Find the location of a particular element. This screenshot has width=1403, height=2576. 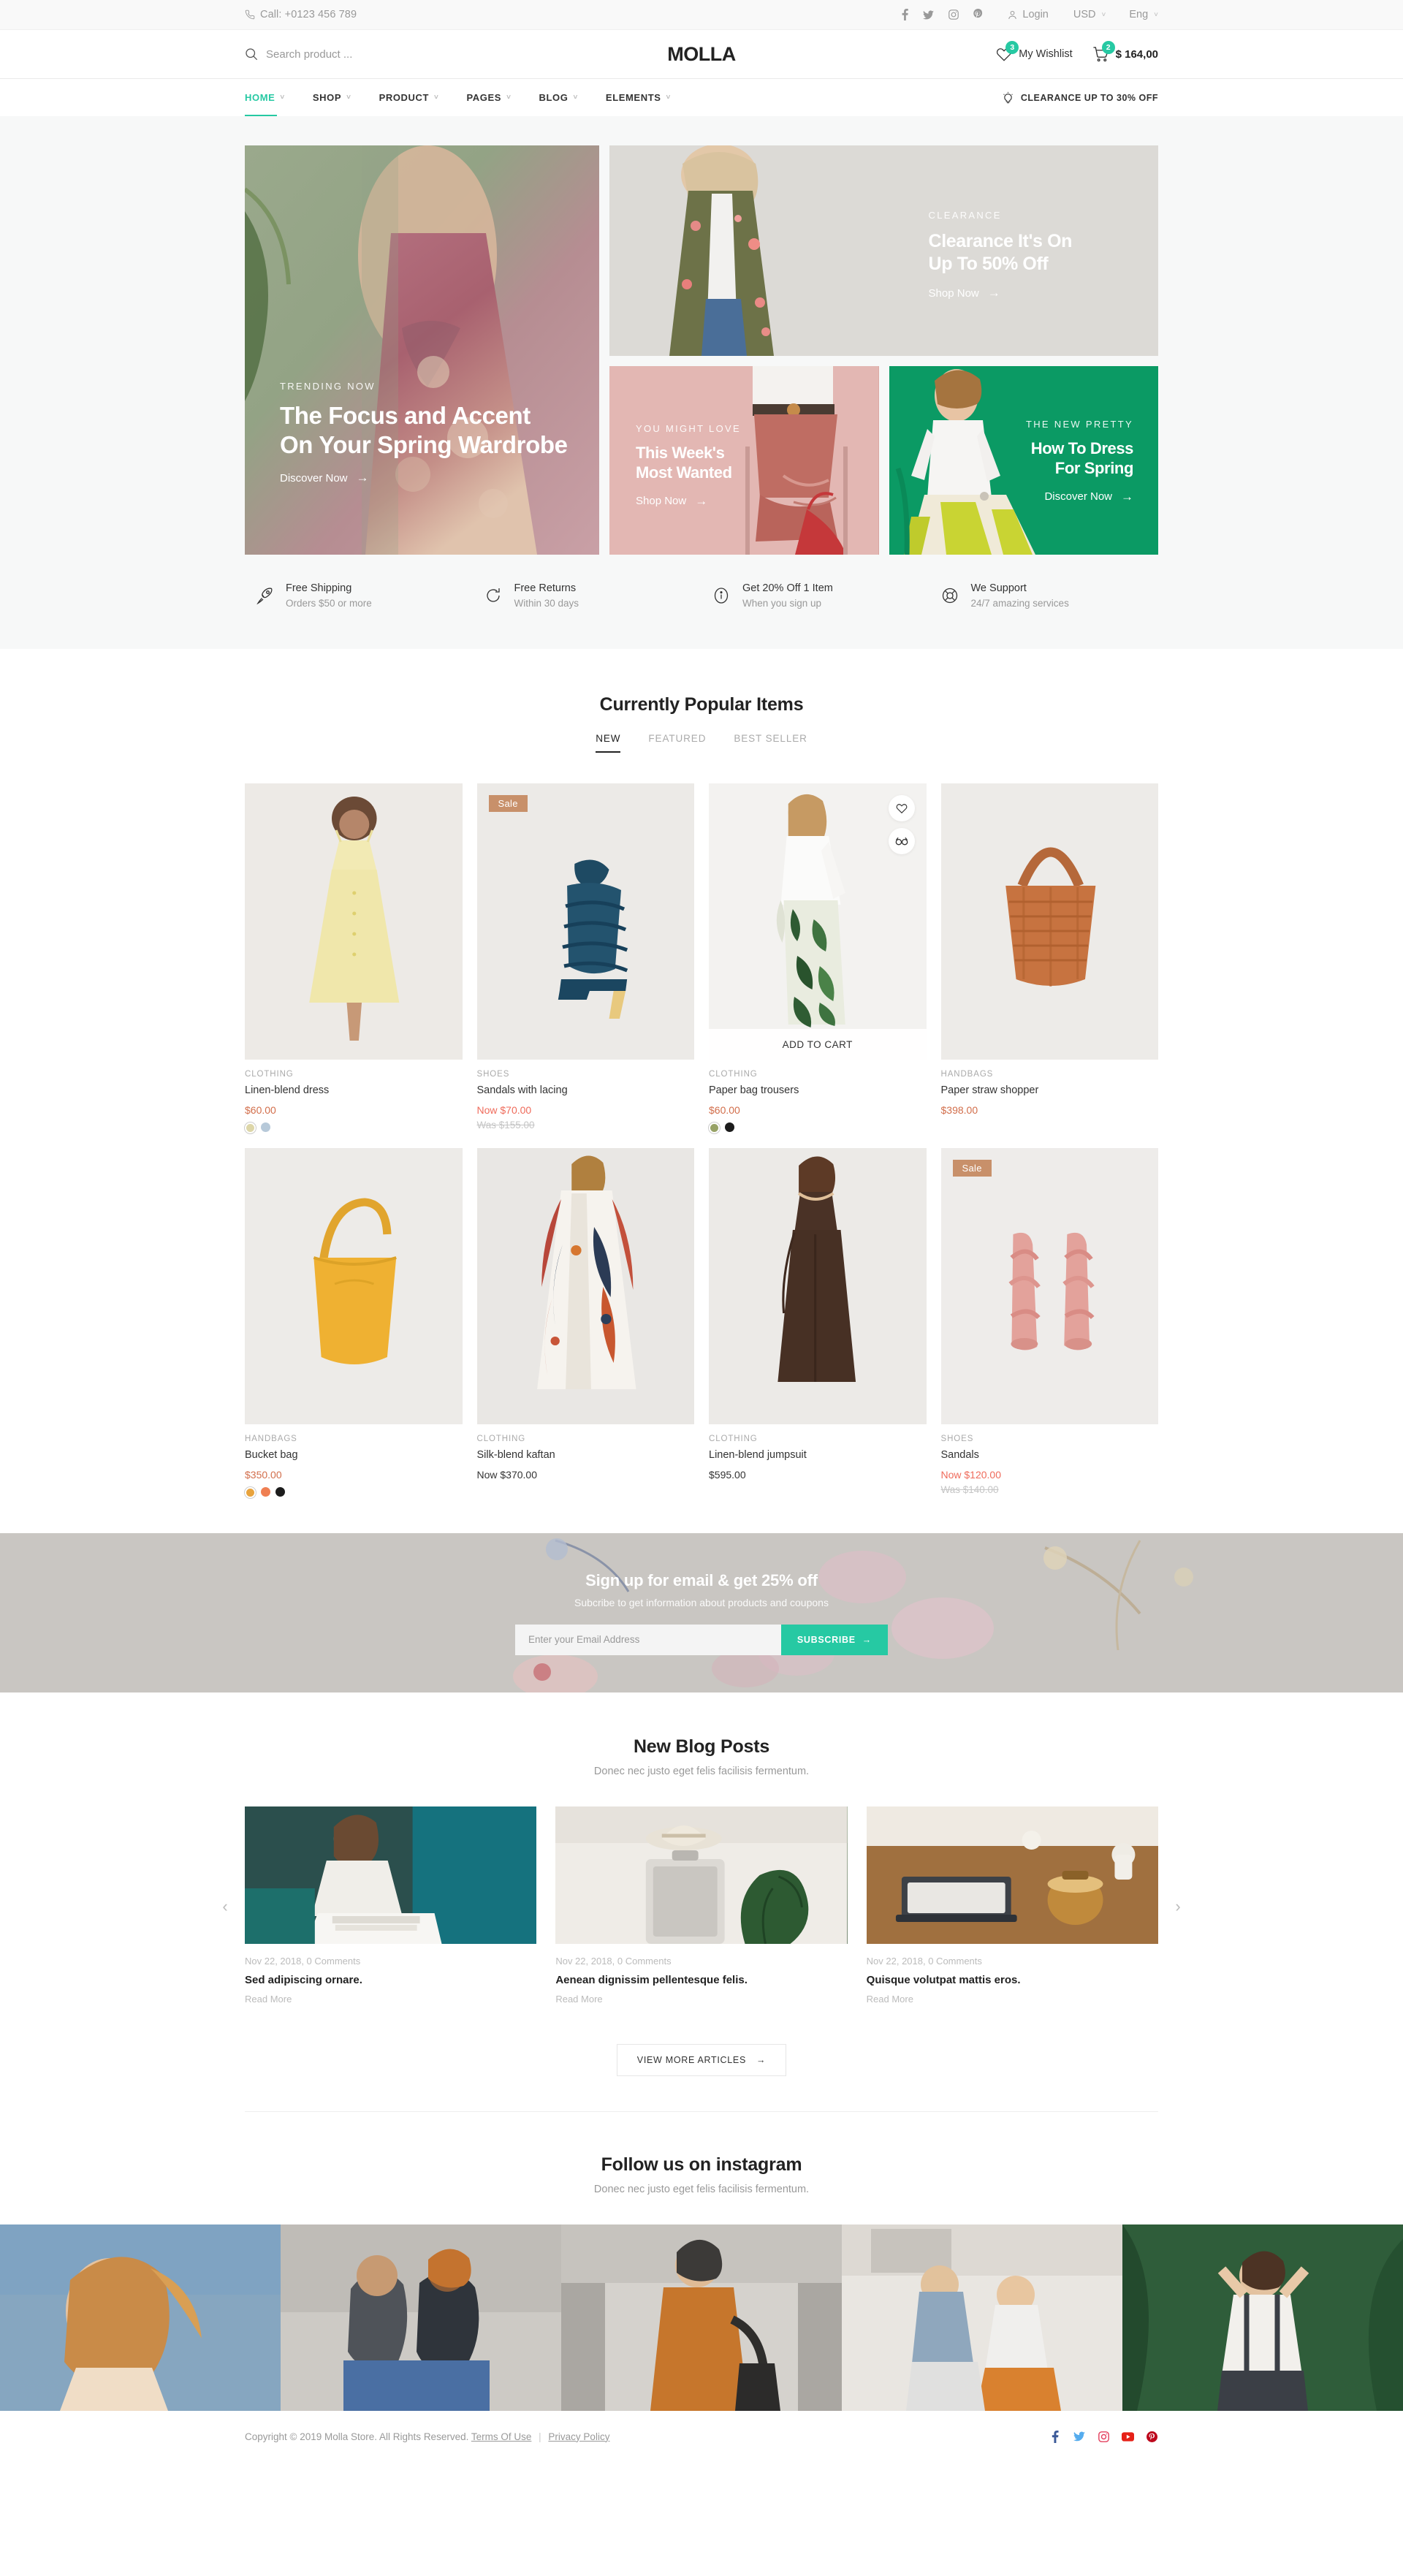

nav-item-product: PRODUCT ˅ is located at coordinates (409, 97).